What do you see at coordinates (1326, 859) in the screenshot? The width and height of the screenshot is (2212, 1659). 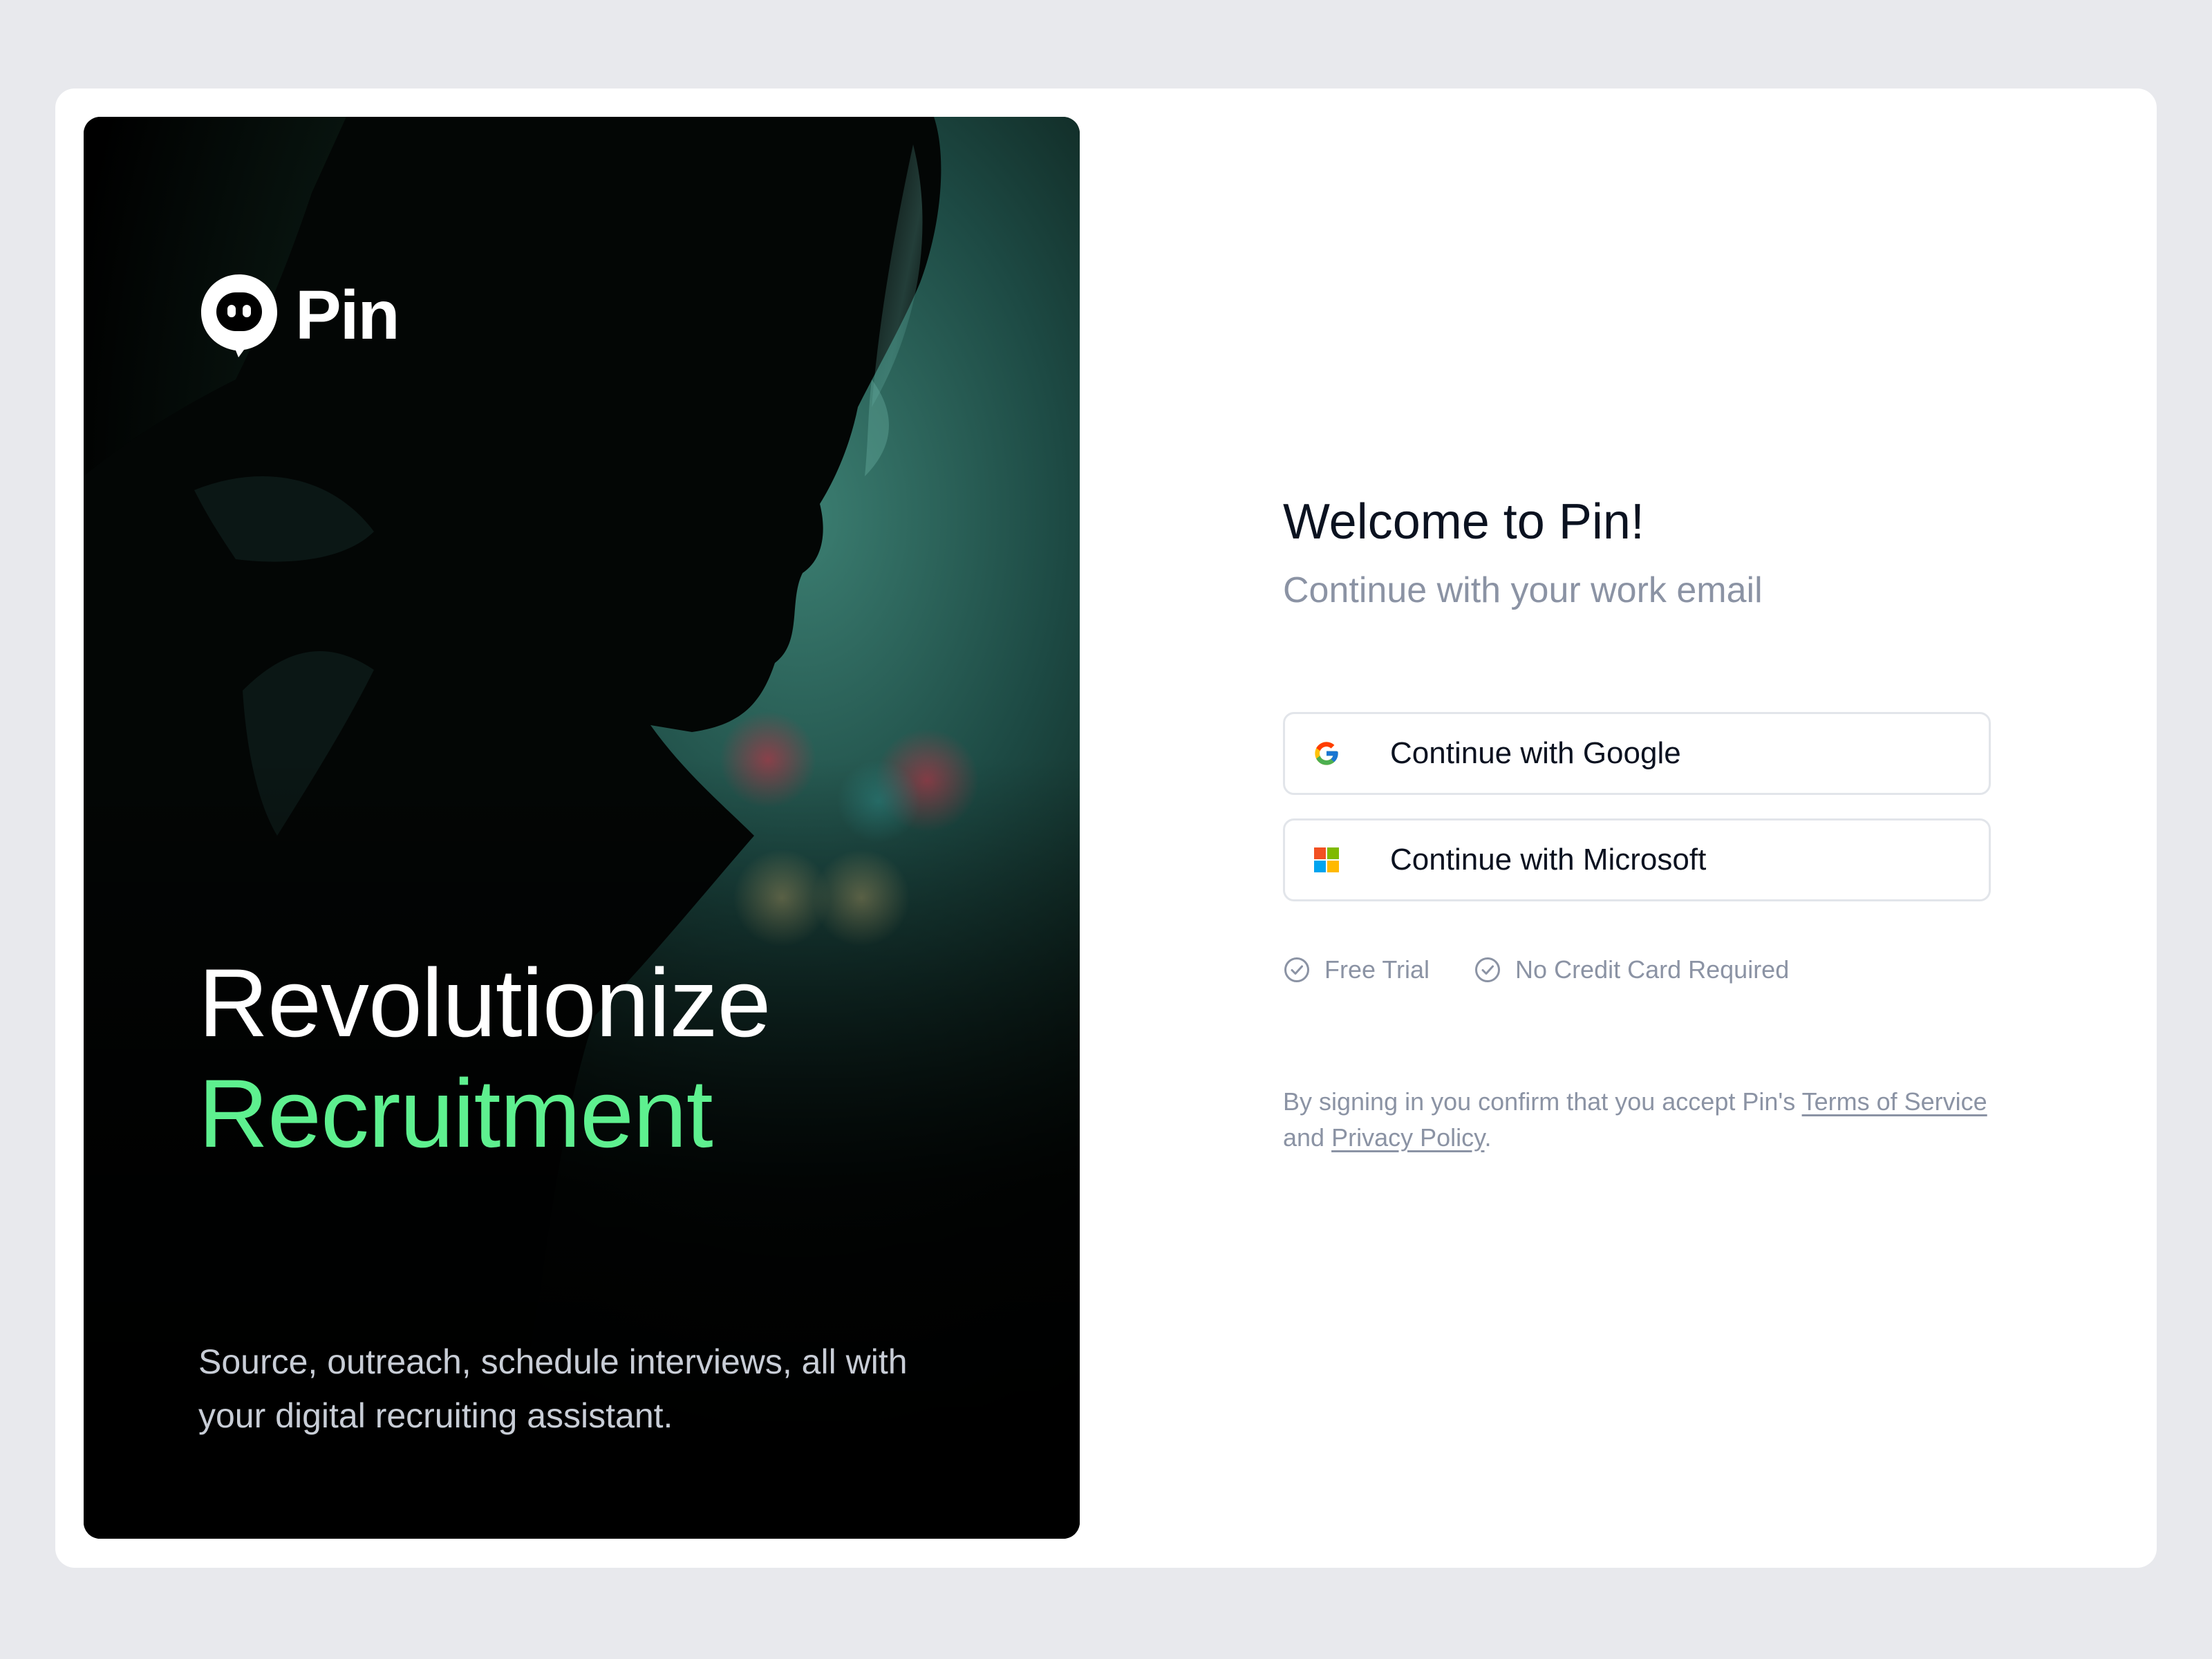 I see `microsoft-icon` at bounding box center [1326, 859].